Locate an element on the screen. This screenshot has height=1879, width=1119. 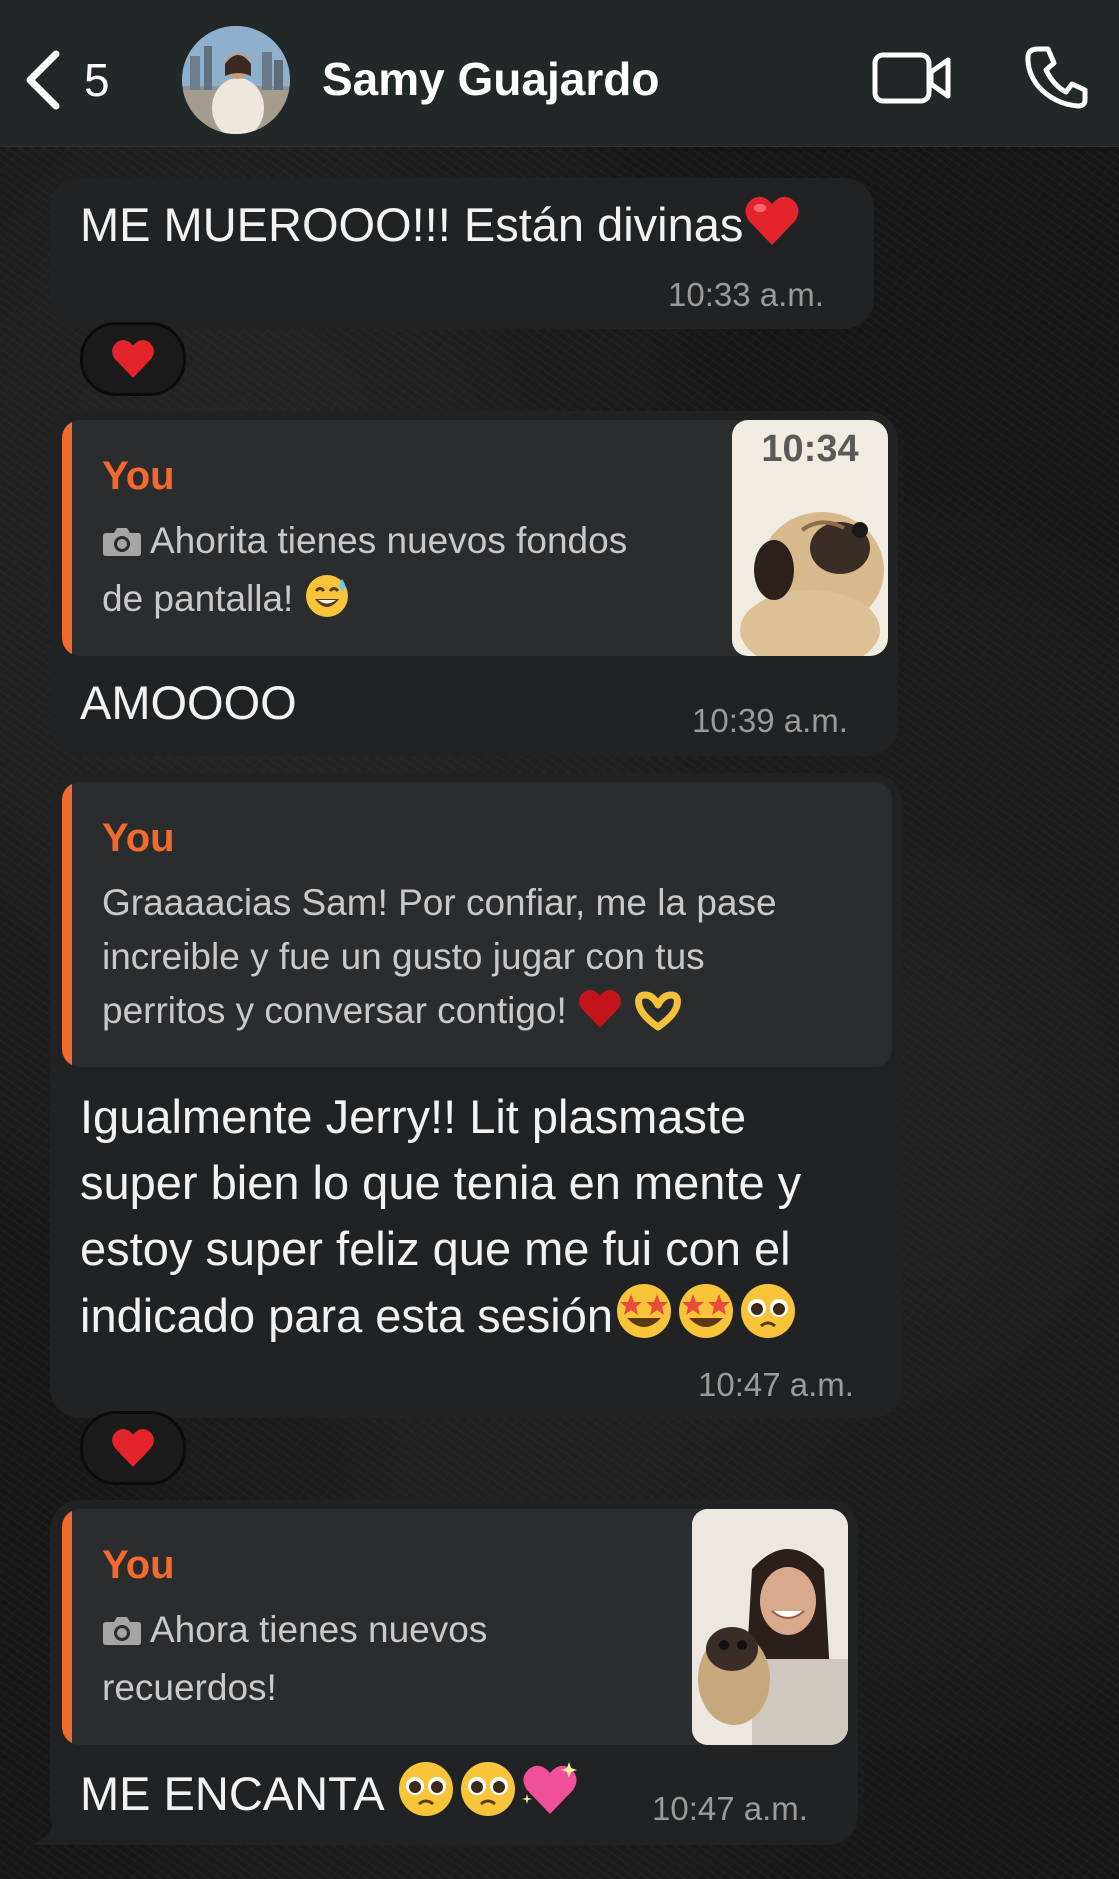
quoted-message: You Ahora tienes nuevos recuerdos! is located at coordinates (455, 1627).